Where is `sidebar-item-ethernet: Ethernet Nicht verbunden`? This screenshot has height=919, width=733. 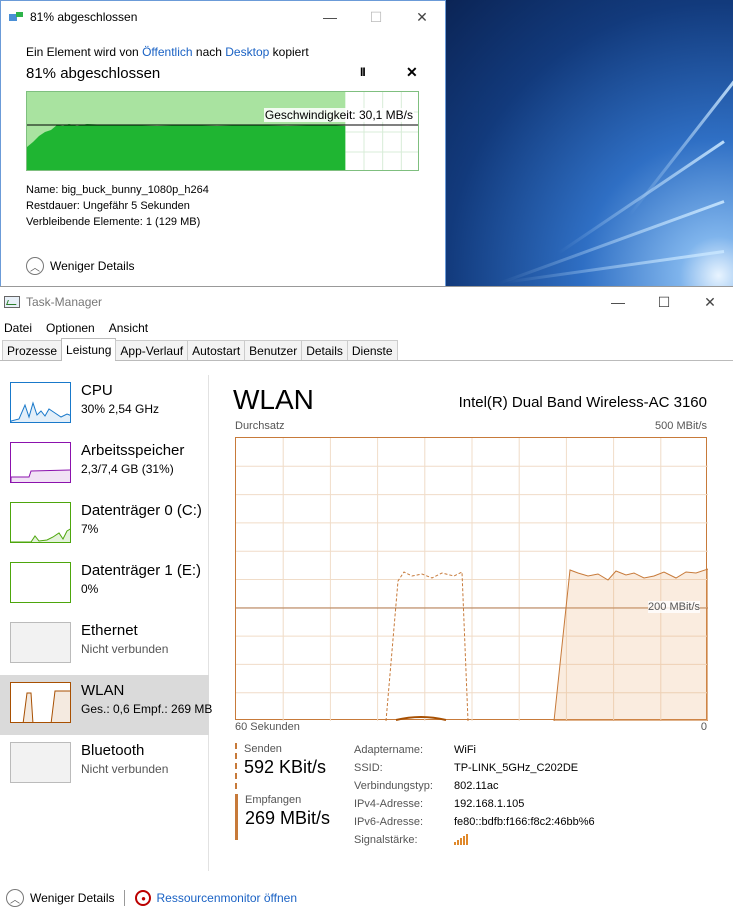
sidebar-item-ethernet: Ethernet Nicht verbunden is located at coordinates (104, 645).